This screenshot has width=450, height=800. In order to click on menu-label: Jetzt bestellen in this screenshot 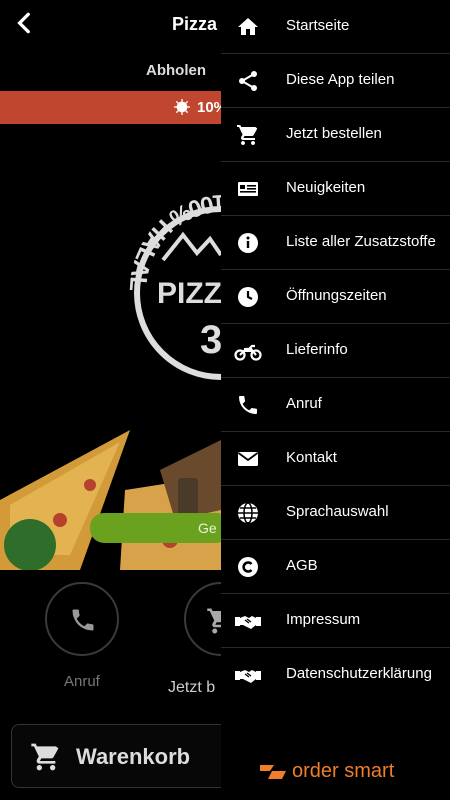, I will do `click(334, 133)`.